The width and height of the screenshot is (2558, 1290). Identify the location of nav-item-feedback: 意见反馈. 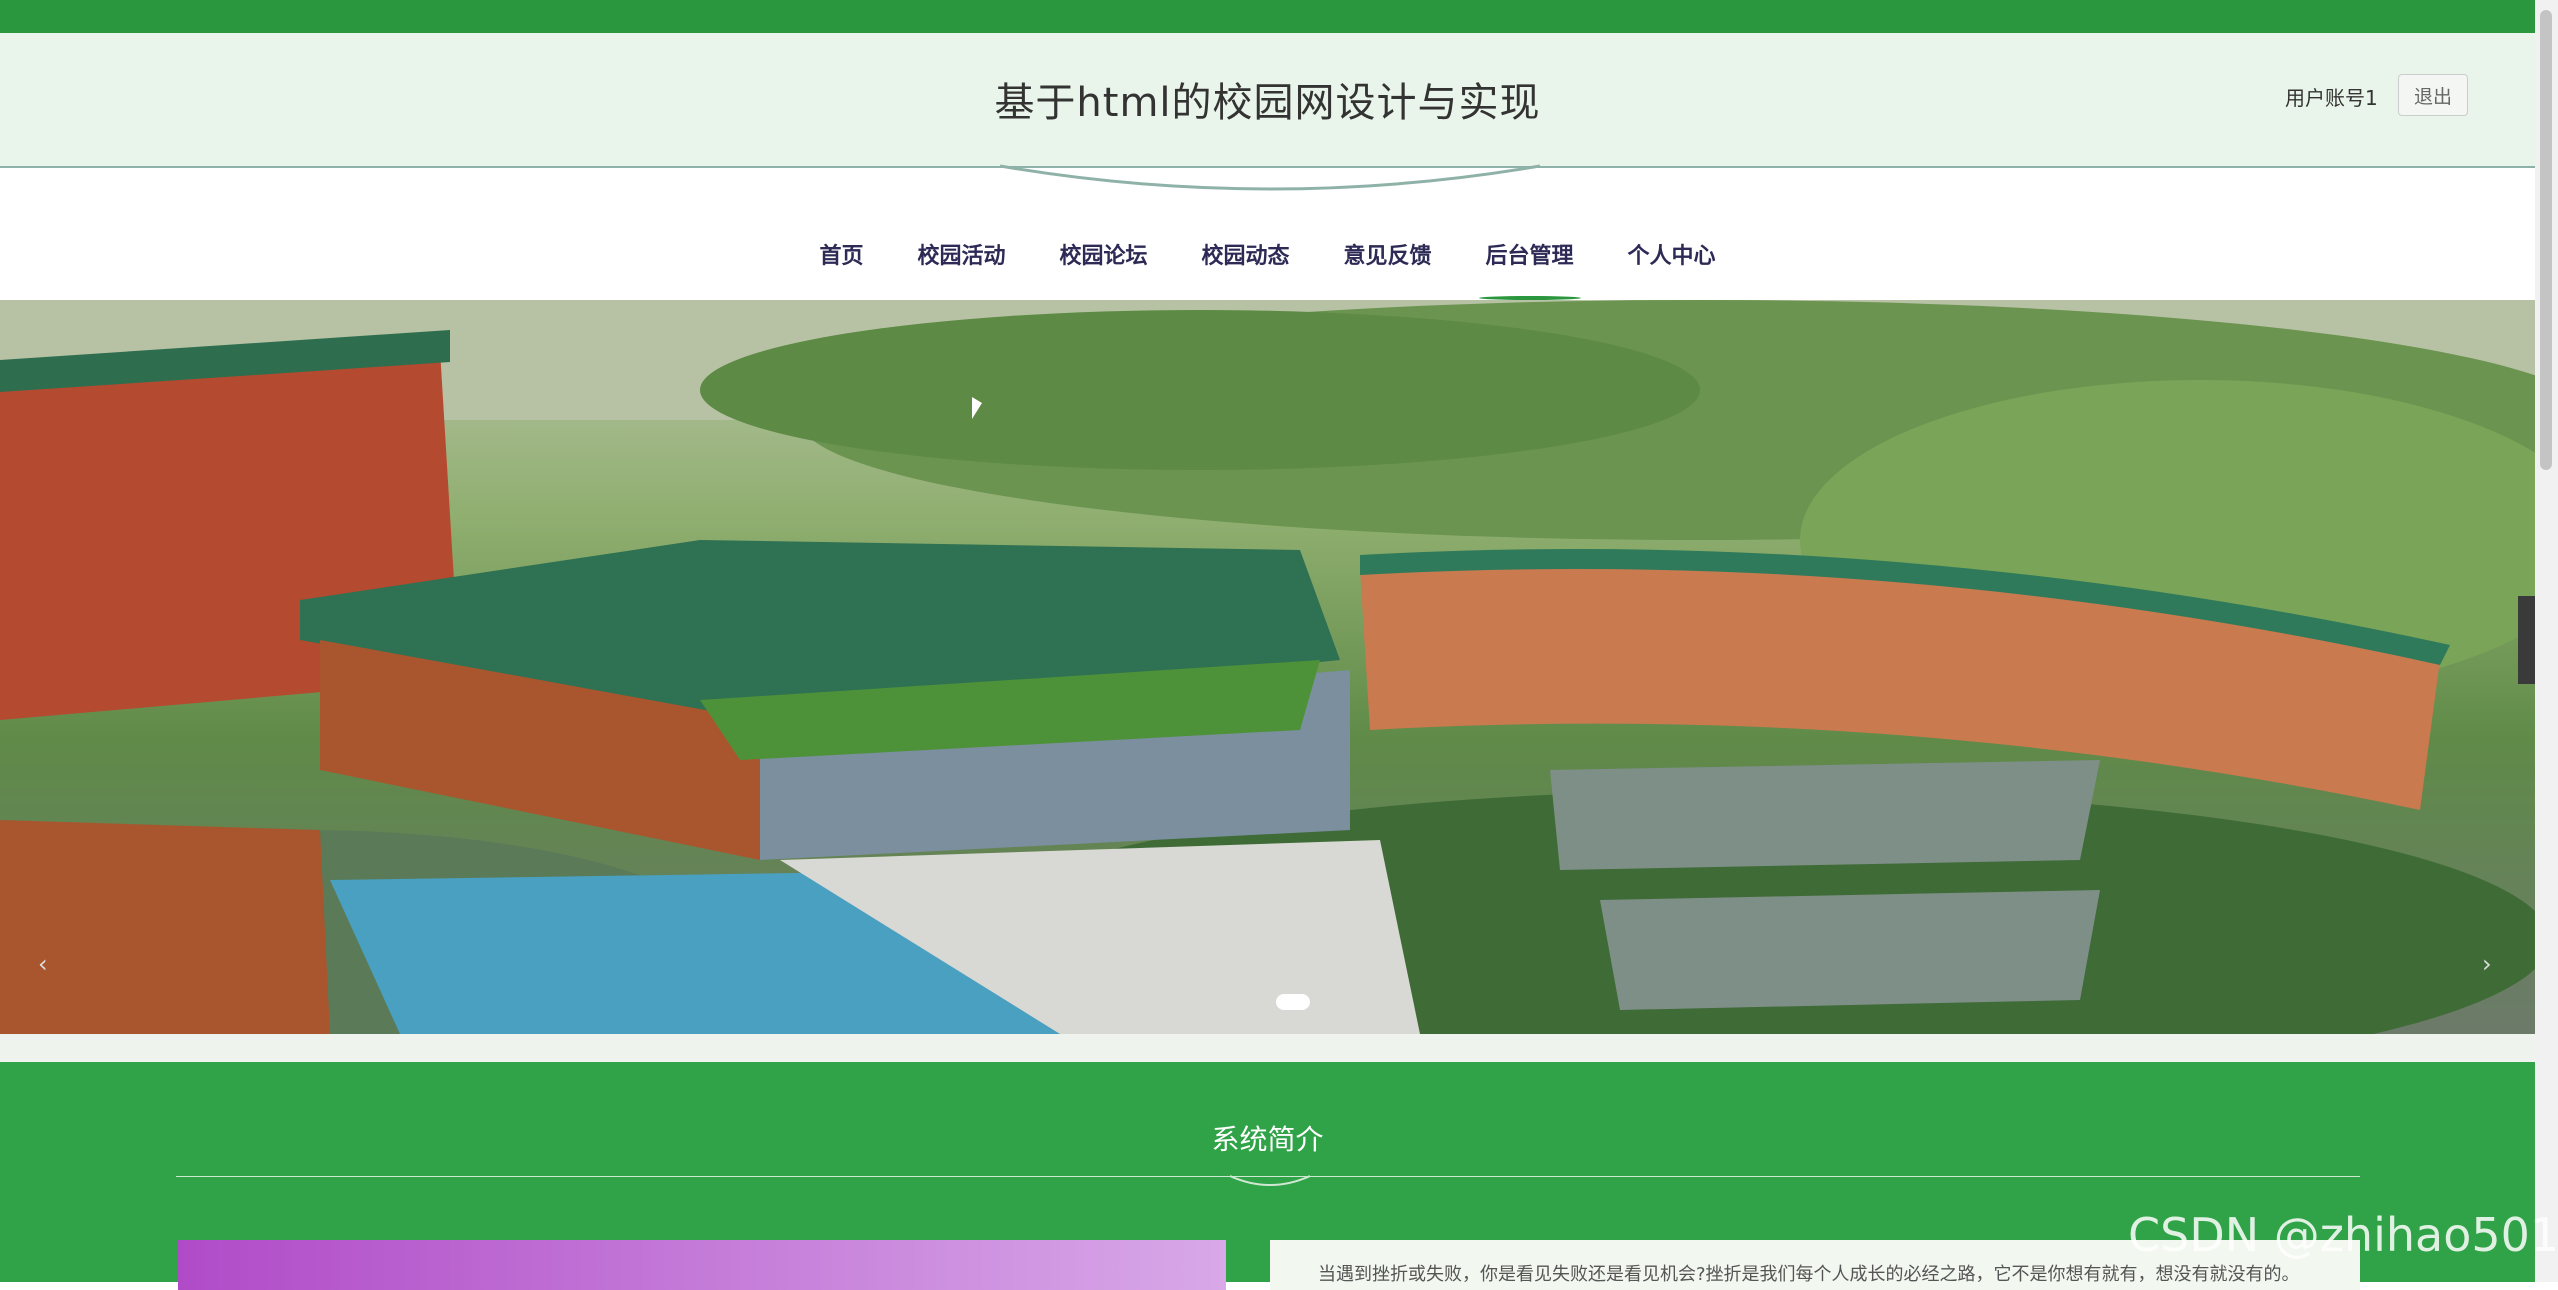
(1388, 260).